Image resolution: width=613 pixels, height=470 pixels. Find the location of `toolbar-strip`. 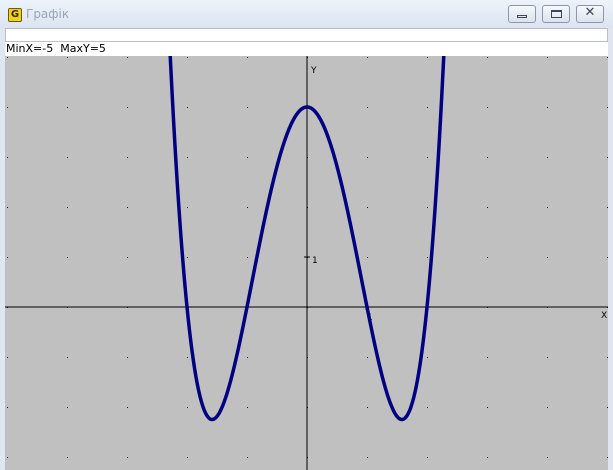

toolbar-strip is located at coordinates (306, 35).